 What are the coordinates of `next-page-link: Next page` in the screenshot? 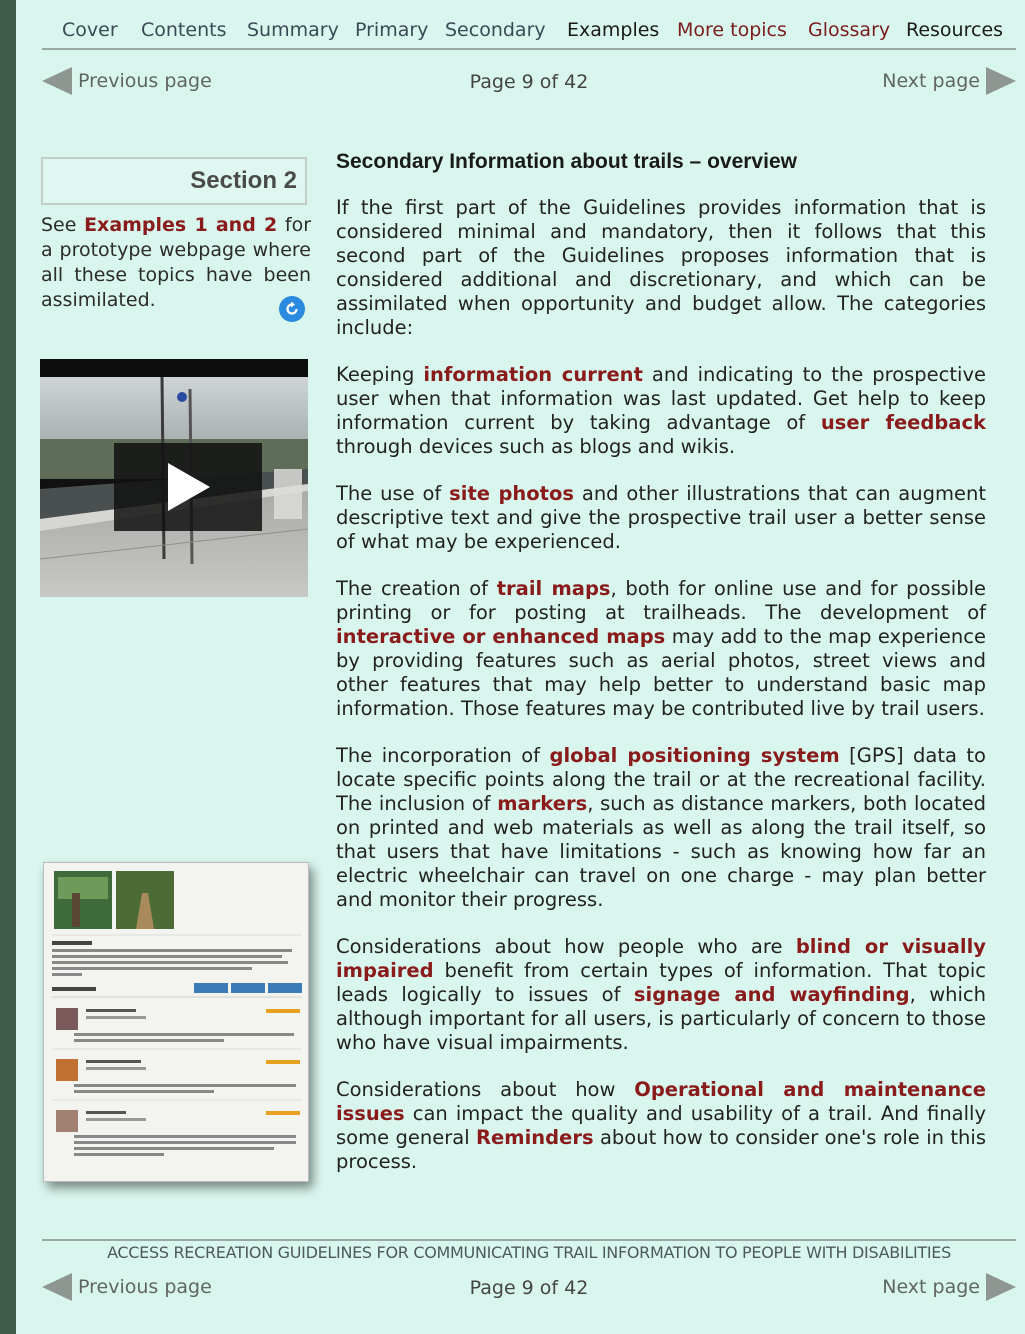 It's located at (949, 81).